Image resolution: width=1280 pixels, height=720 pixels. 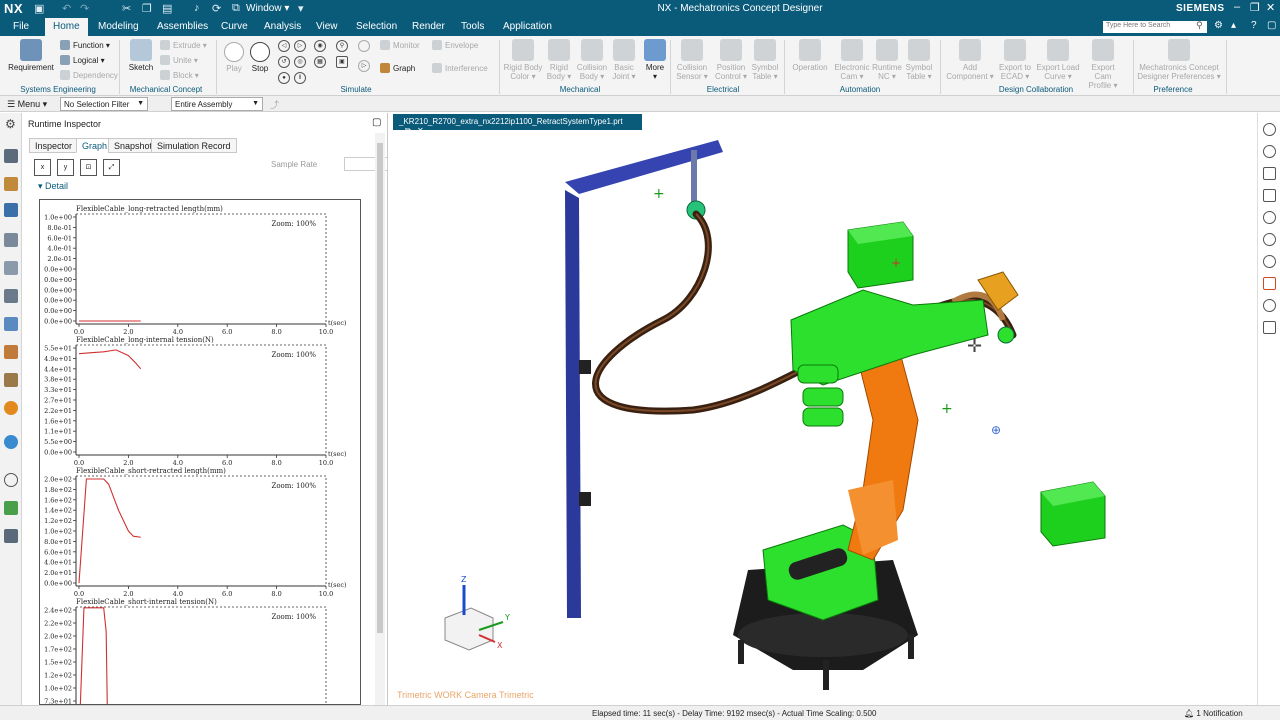 What do you see at coordinates (1269, 151) in the screenshot?
I see `render-style-icon` at bounding box center [1269, 151].